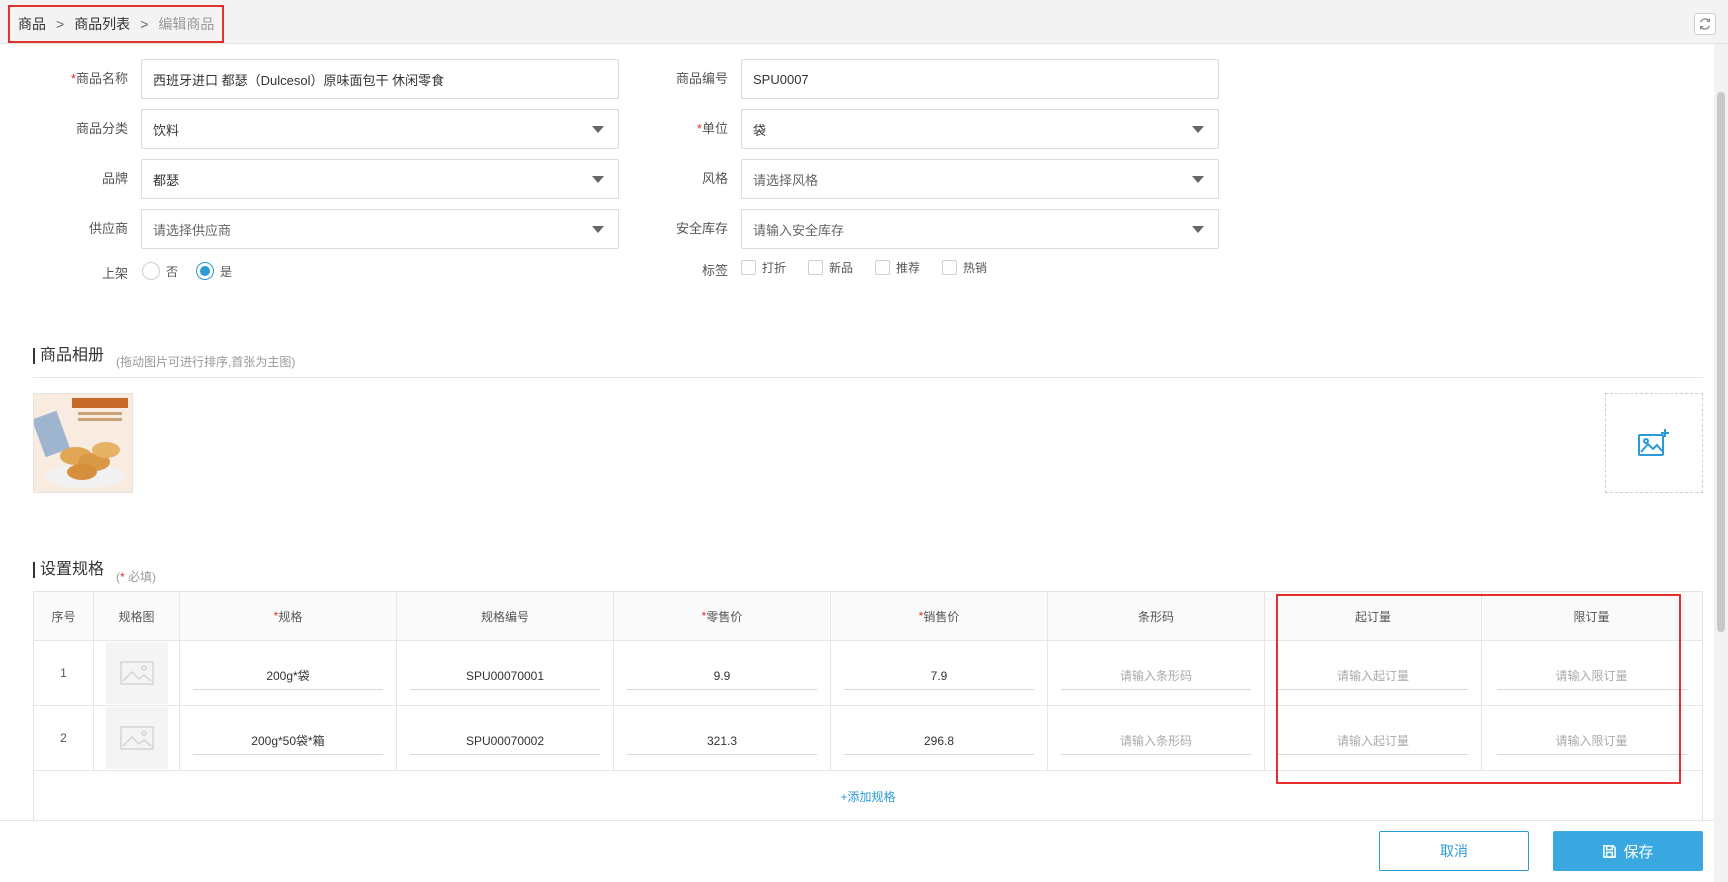 This screenshot has width=1728, height=882. I want to click on tag-recommend: 推荐, so click(897, 267).